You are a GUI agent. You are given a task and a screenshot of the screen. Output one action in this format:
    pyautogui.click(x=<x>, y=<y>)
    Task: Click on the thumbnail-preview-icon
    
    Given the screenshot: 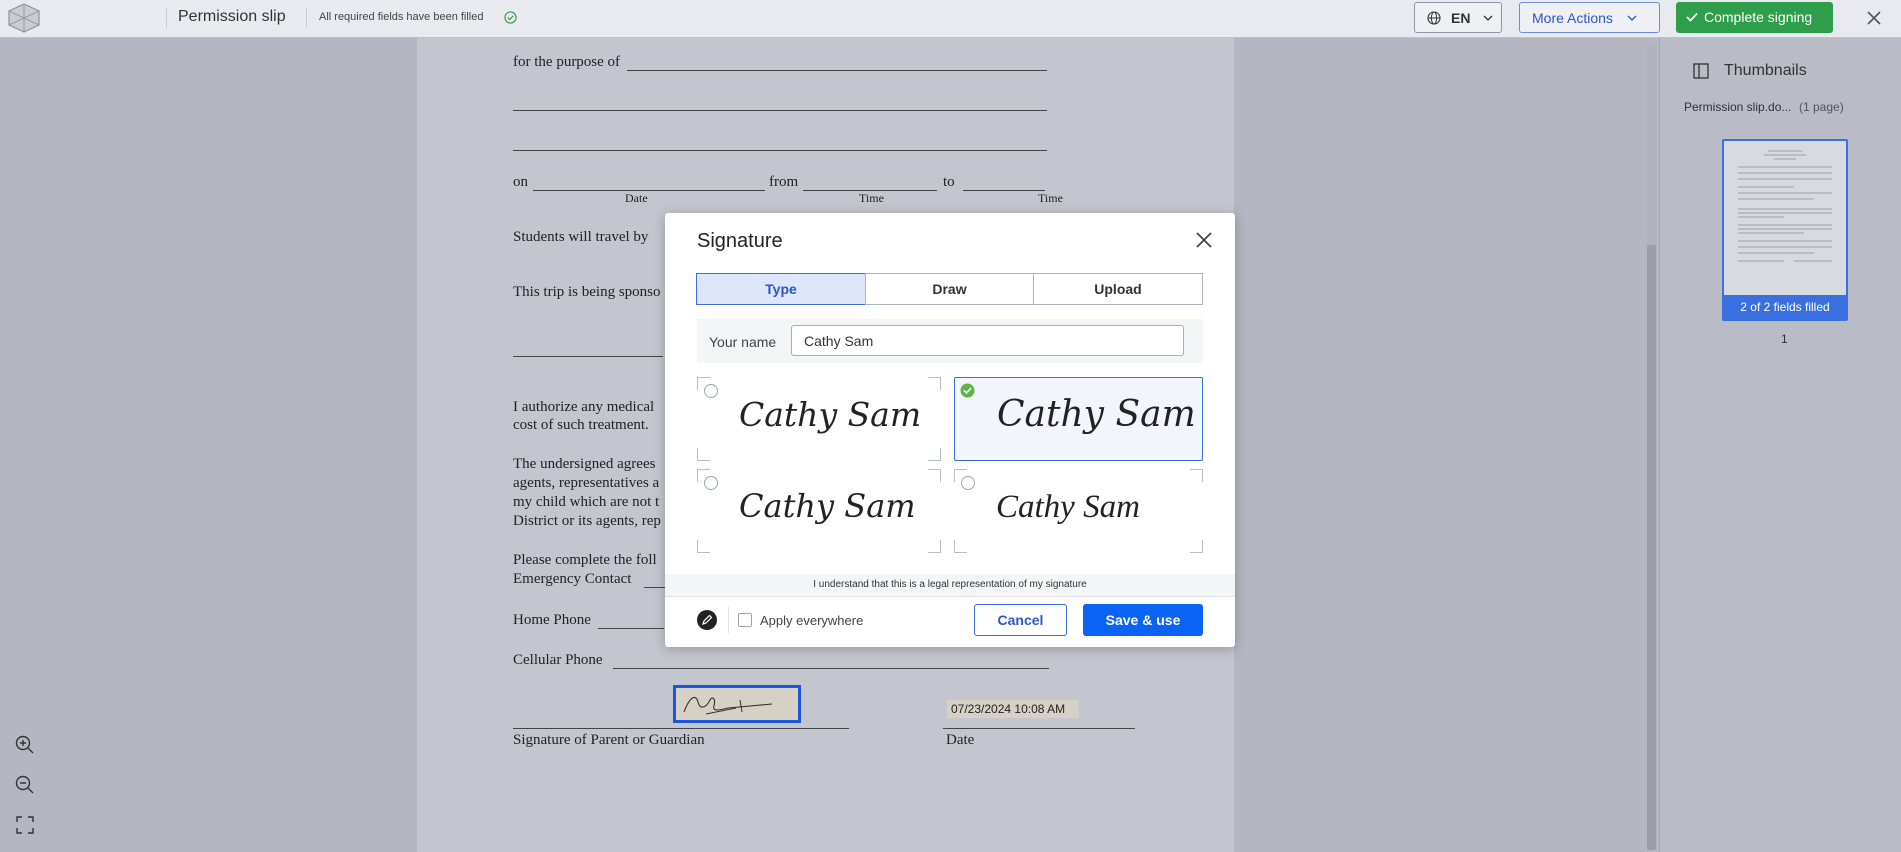 What is the action you would take?
    pyautogui.click(x=1785, y=206)
    